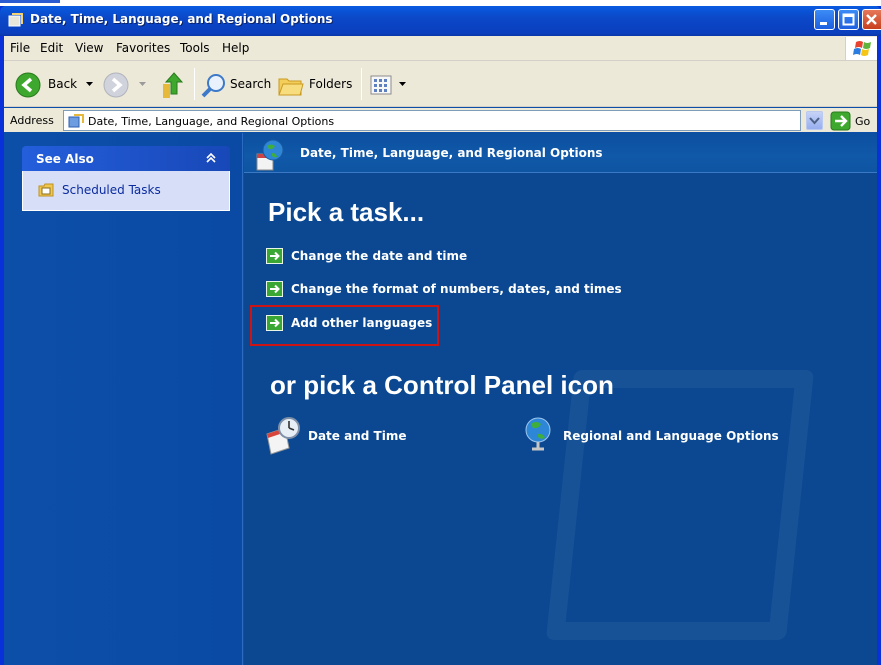  Describe the element at coordinates (65, 159) in the screenshot. I see `see-also-title: See Also` at that location.